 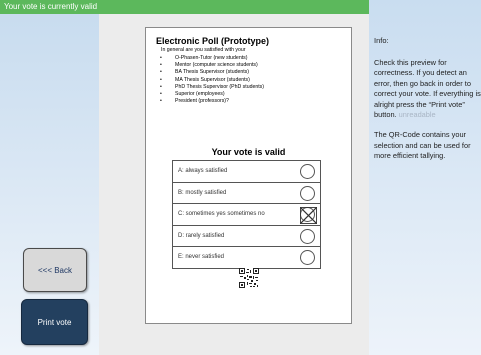 What do you see at coordinates (246, 171) in the screenshot?
I see `answer-option-a: A: always satisfied` at bounding box center [246, 171].